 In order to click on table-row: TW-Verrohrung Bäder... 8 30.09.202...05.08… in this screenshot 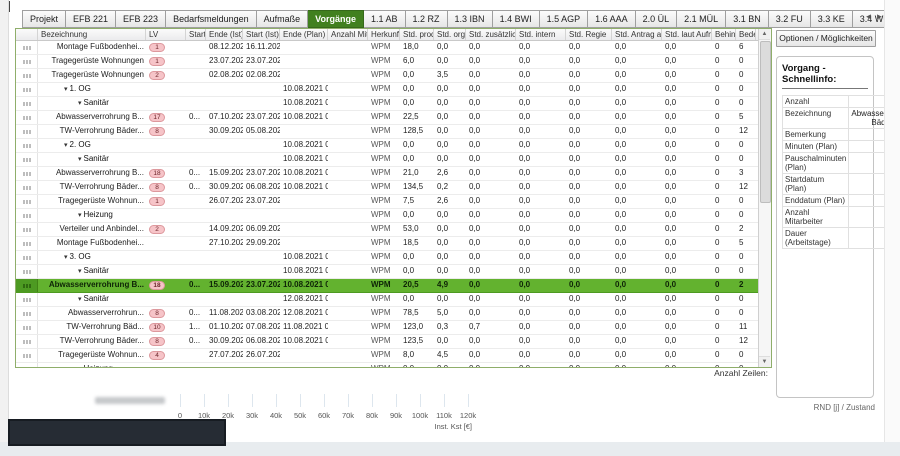, I will do `click(387, 132)`.